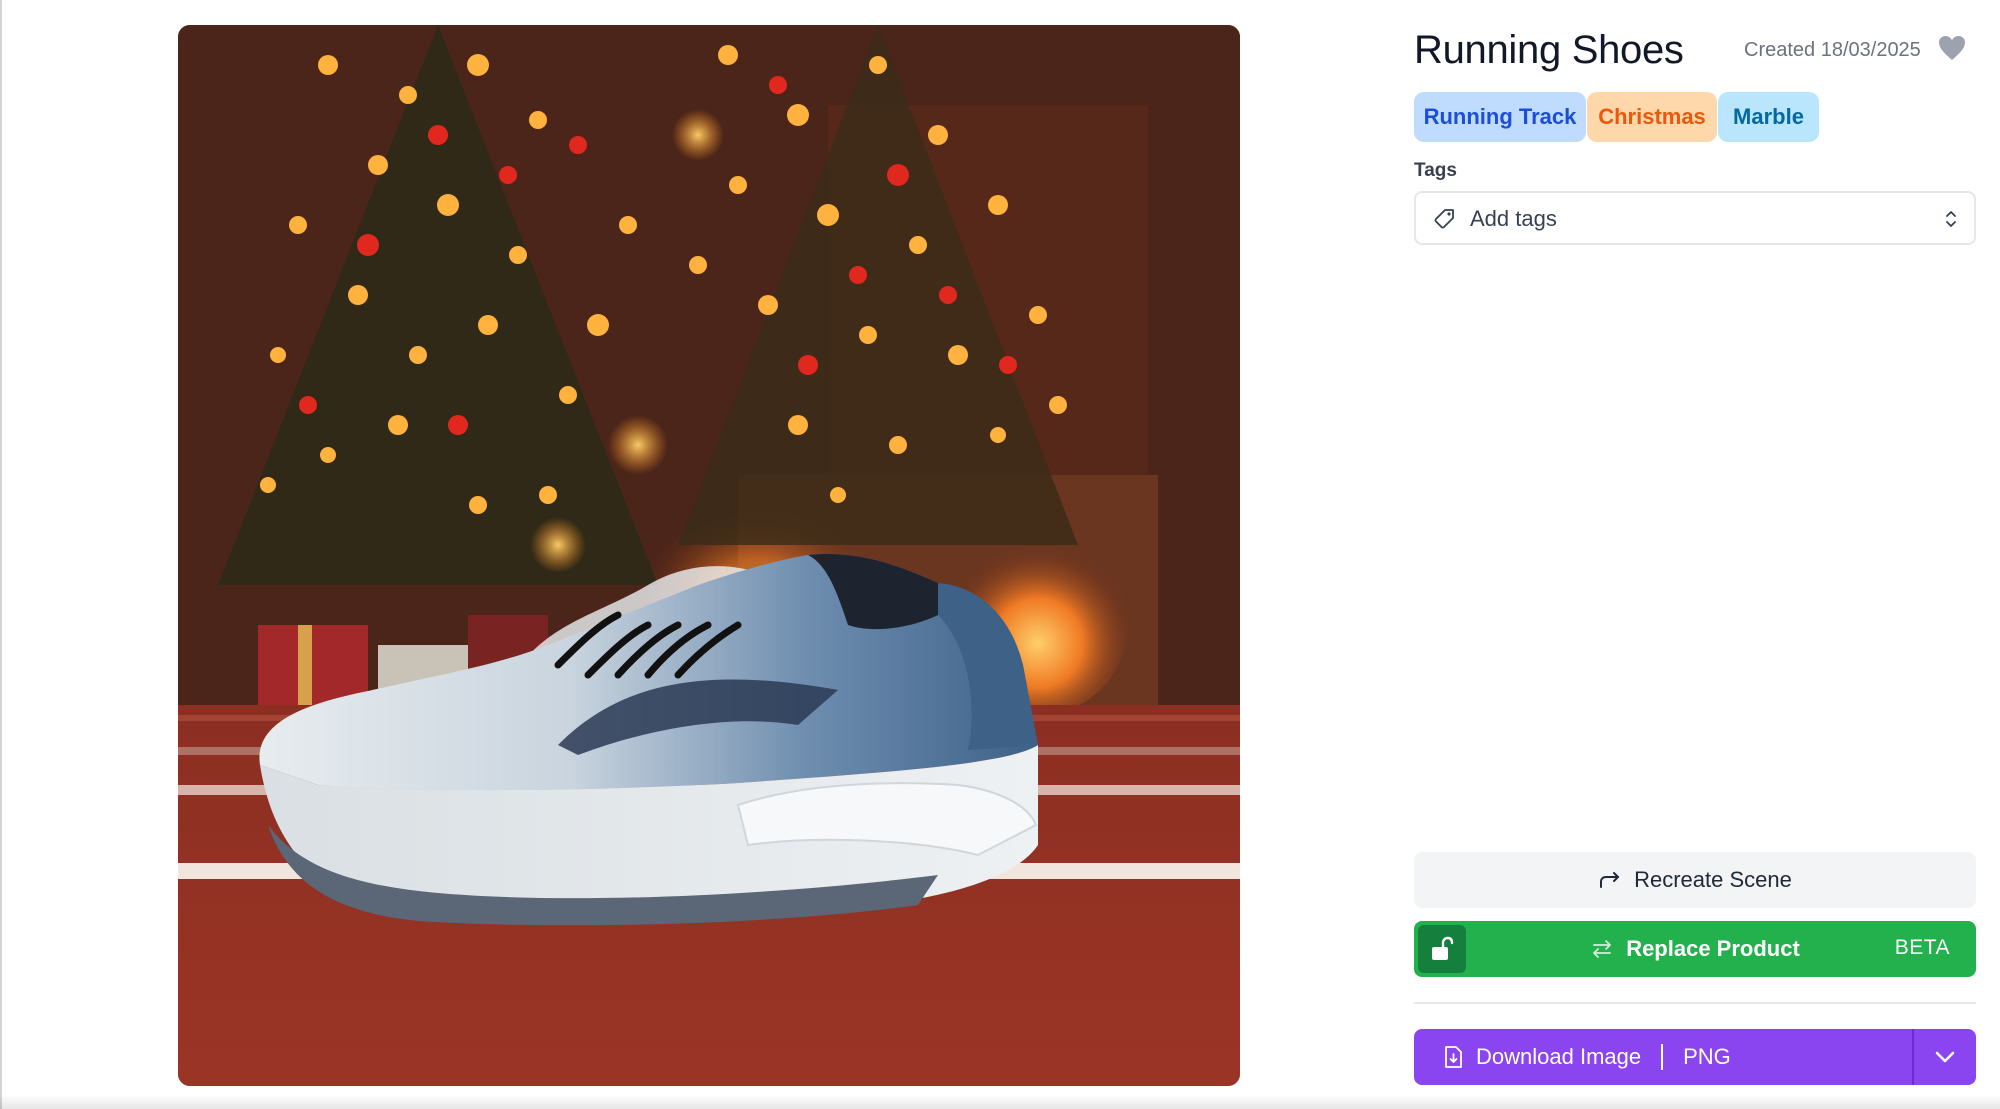 The image size is (2000, 1109). What do you see at coordinates (1695, 1003) in the screenshot?
I see `section-divider` at bounding box center [1695, 1003].